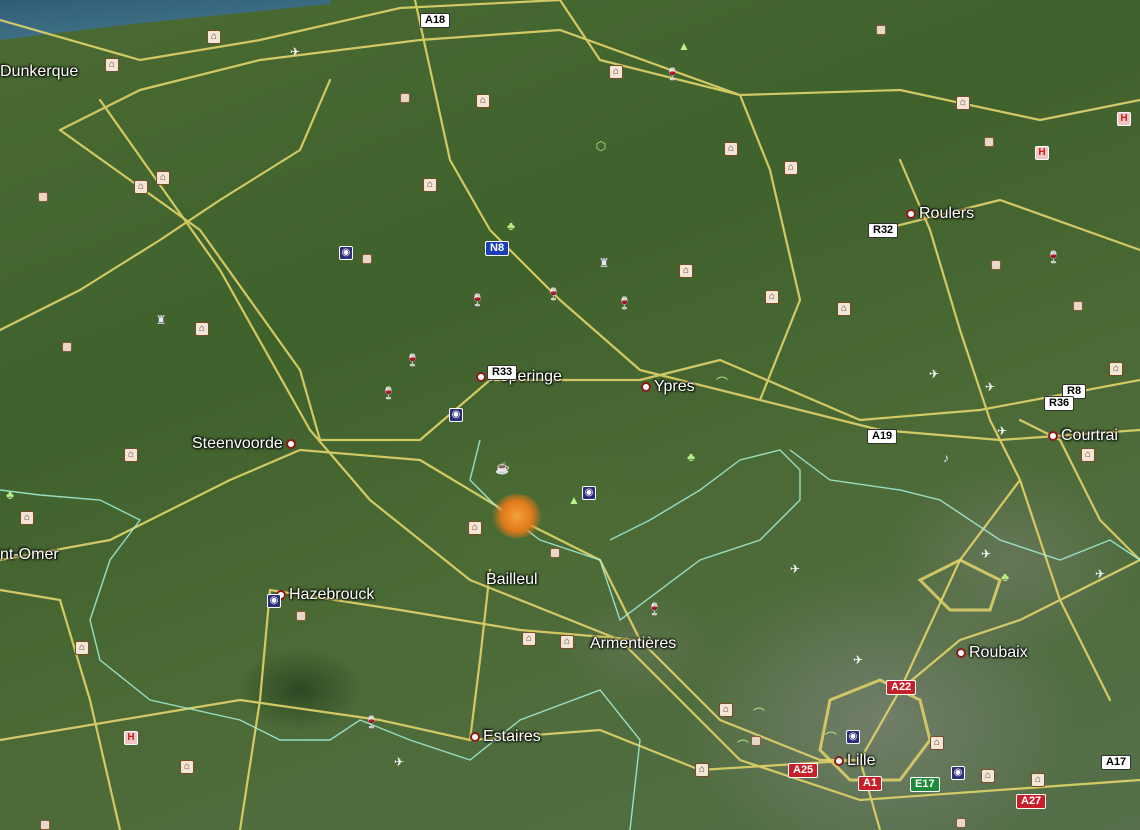  I want to click on road-shield-a19: A19, so click(882, 436).